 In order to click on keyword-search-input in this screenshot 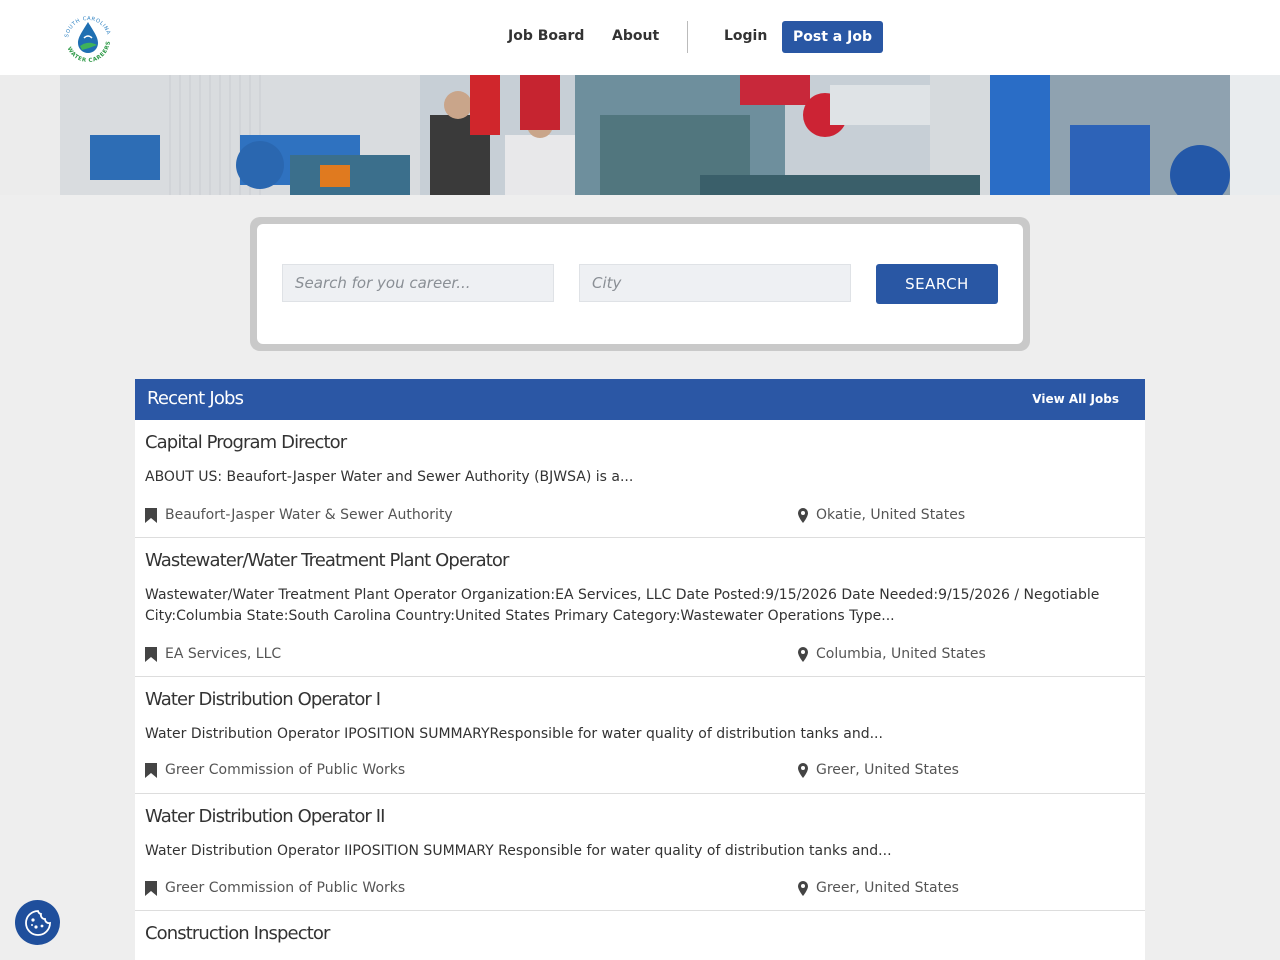, I will do `click(418, 283)`.